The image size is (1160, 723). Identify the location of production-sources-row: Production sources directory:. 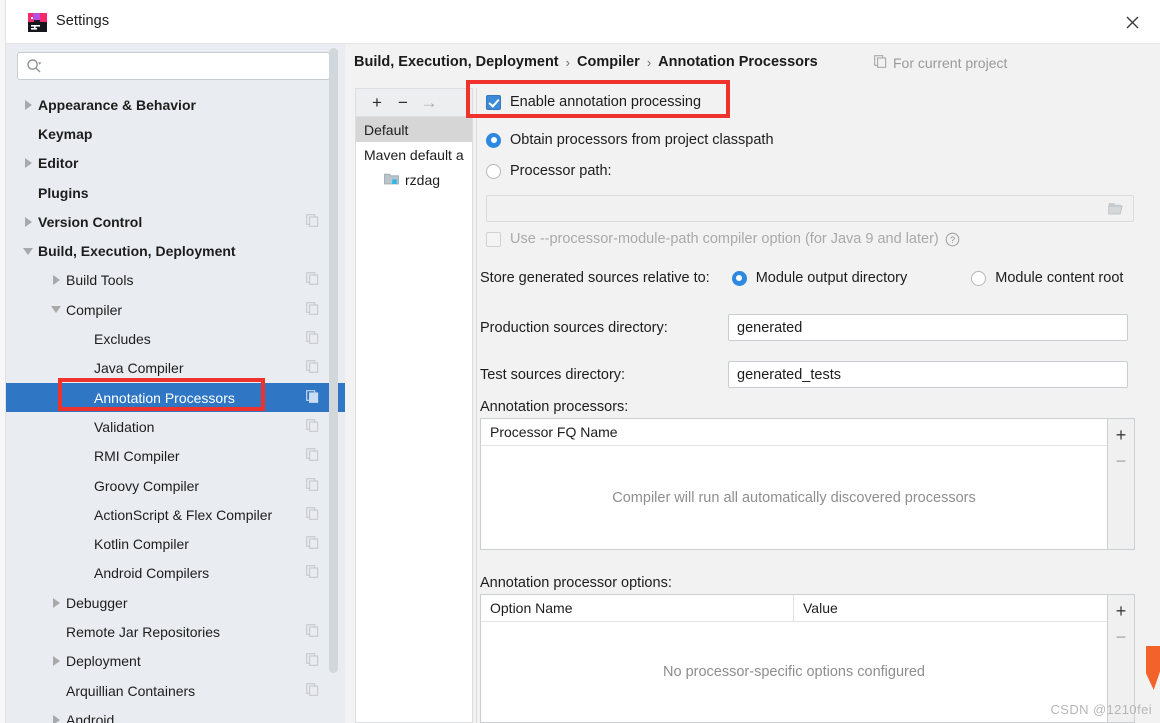
(804, 327).